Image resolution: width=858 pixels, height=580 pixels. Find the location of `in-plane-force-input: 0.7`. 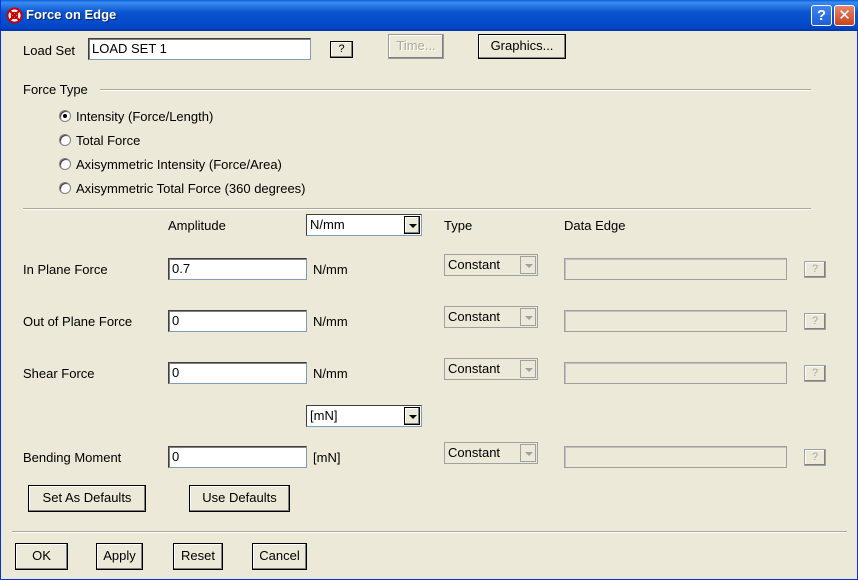

in-plane-force-input: 0.7 is located at coordinates (237, 269).